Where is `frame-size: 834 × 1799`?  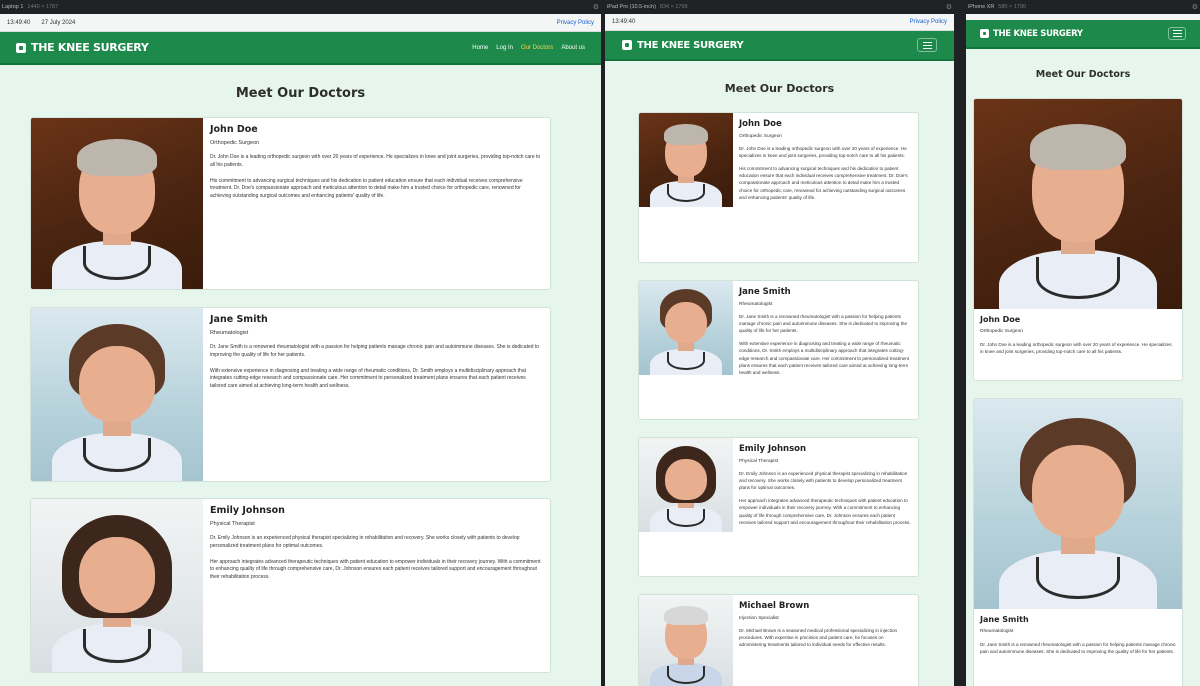
frame-size: 834 × 1799 is located at coordinates (673, 7).